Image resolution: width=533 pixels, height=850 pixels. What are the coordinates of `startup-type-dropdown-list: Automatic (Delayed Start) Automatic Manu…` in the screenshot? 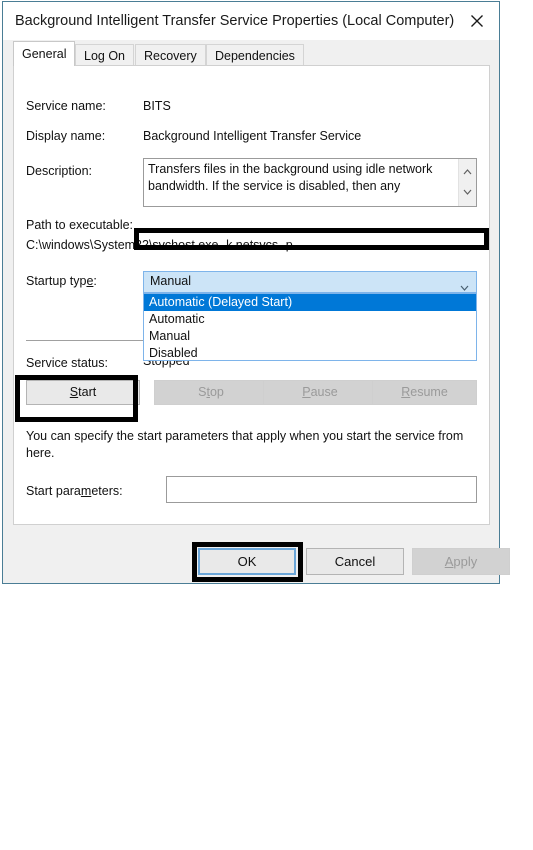 It's located at (310, 327).